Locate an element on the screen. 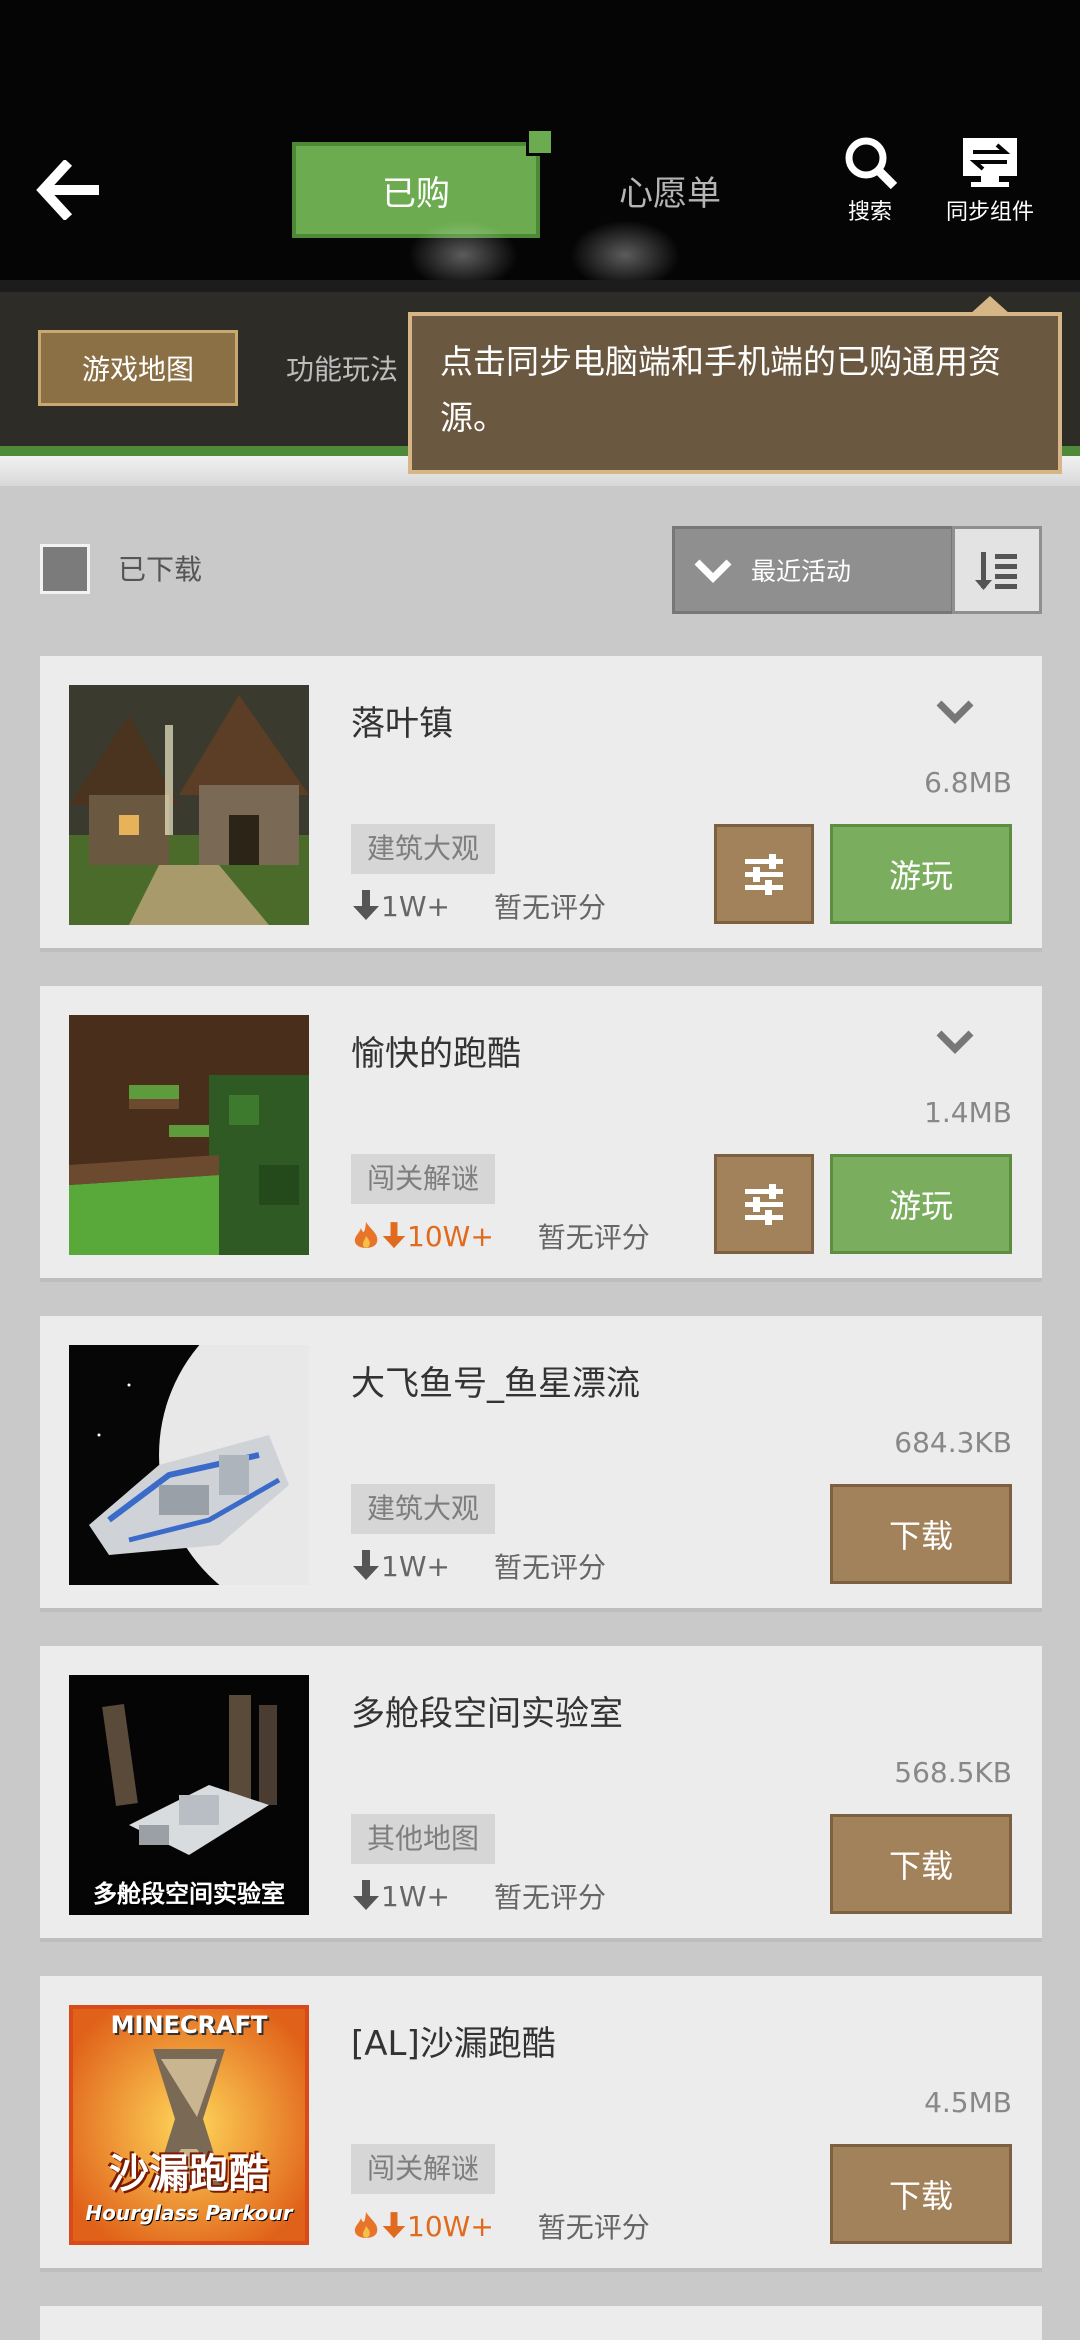  thumbnail-title-en: Hourglass Parkour is located at coordinates (189, 2213).